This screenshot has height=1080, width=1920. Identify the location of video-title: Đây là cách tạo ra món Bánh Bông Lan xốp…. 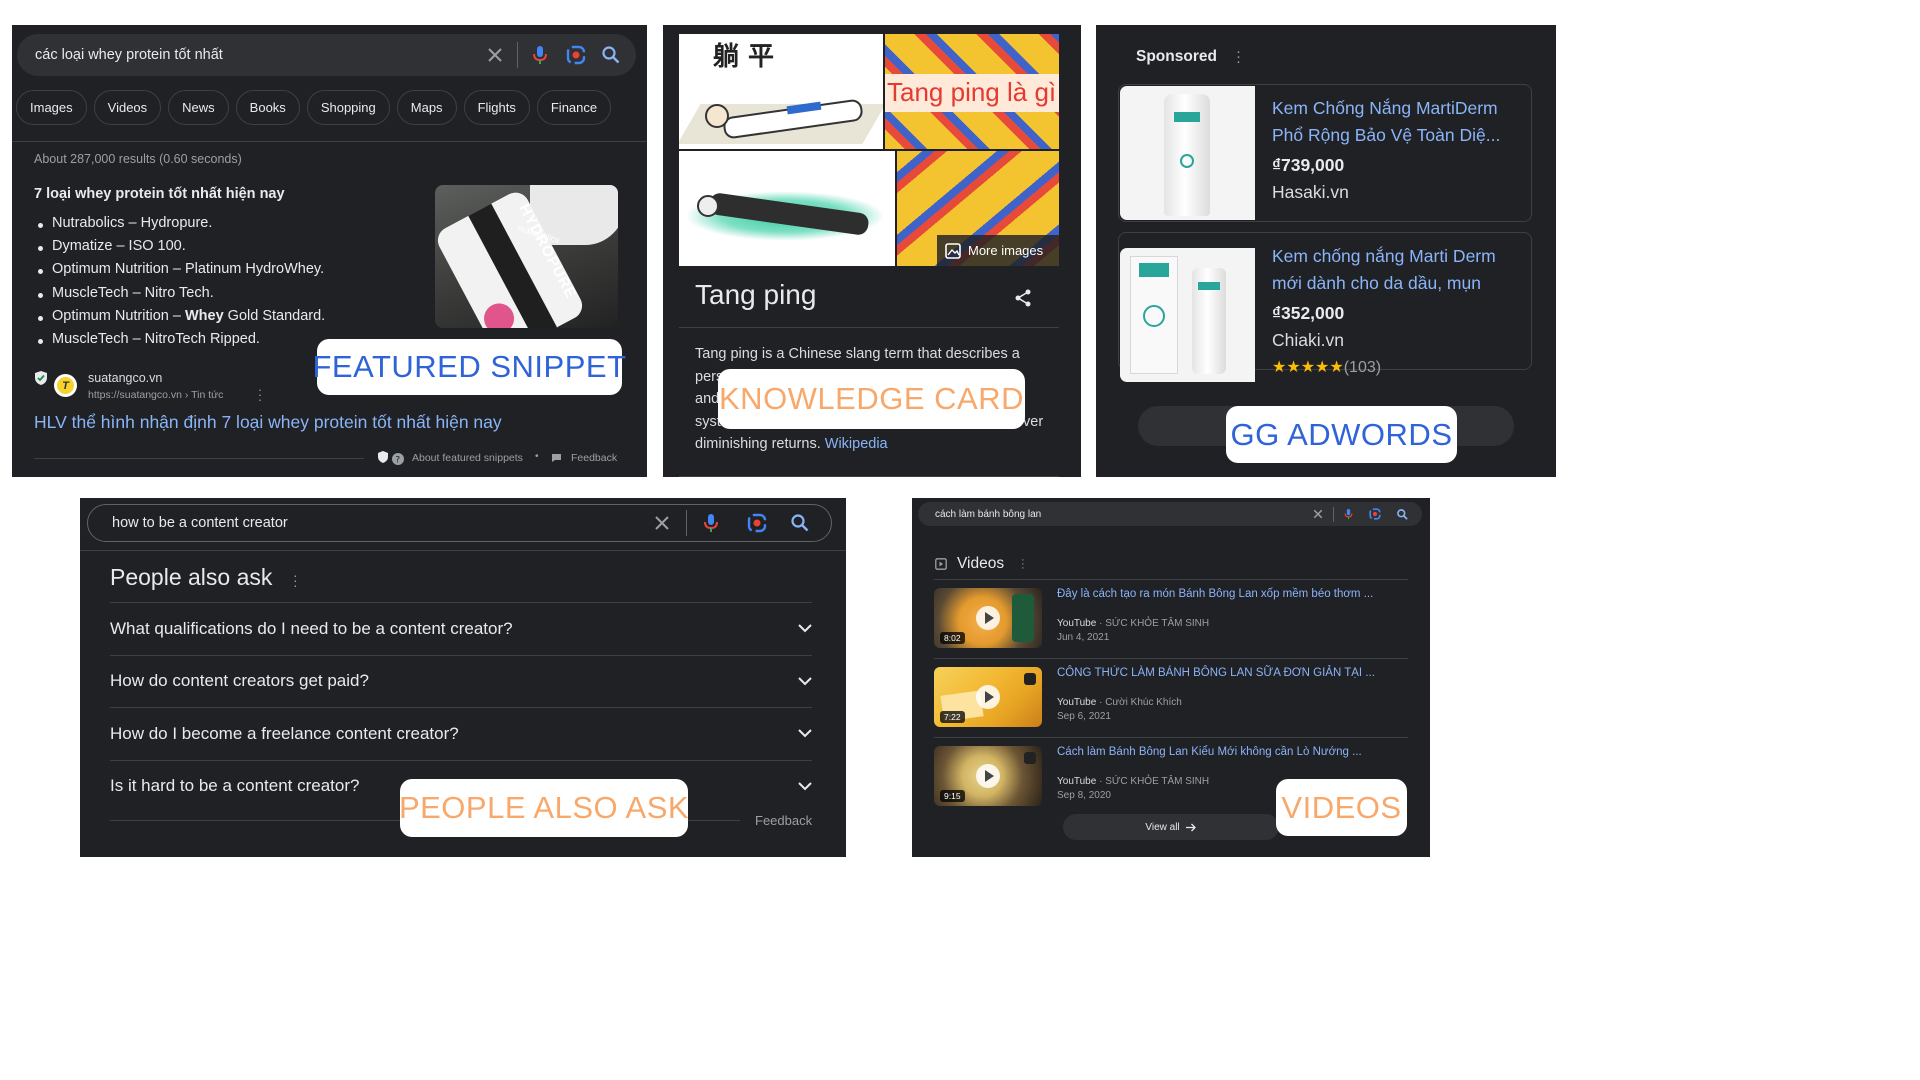
(1215, 594).